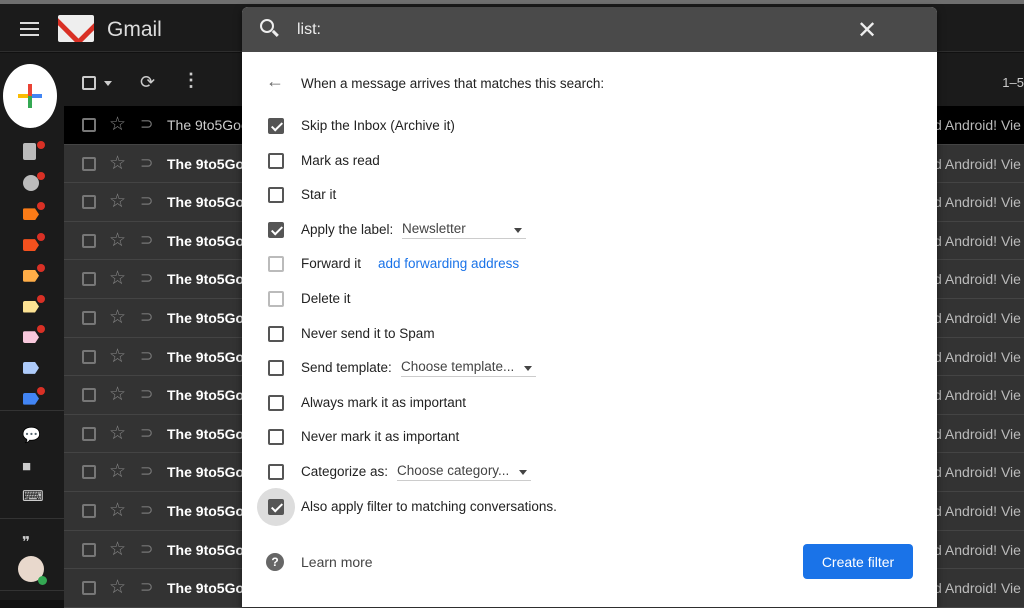 The image size is (1024, 608). I want to click on app-name: Gmail, so click(134, 29).